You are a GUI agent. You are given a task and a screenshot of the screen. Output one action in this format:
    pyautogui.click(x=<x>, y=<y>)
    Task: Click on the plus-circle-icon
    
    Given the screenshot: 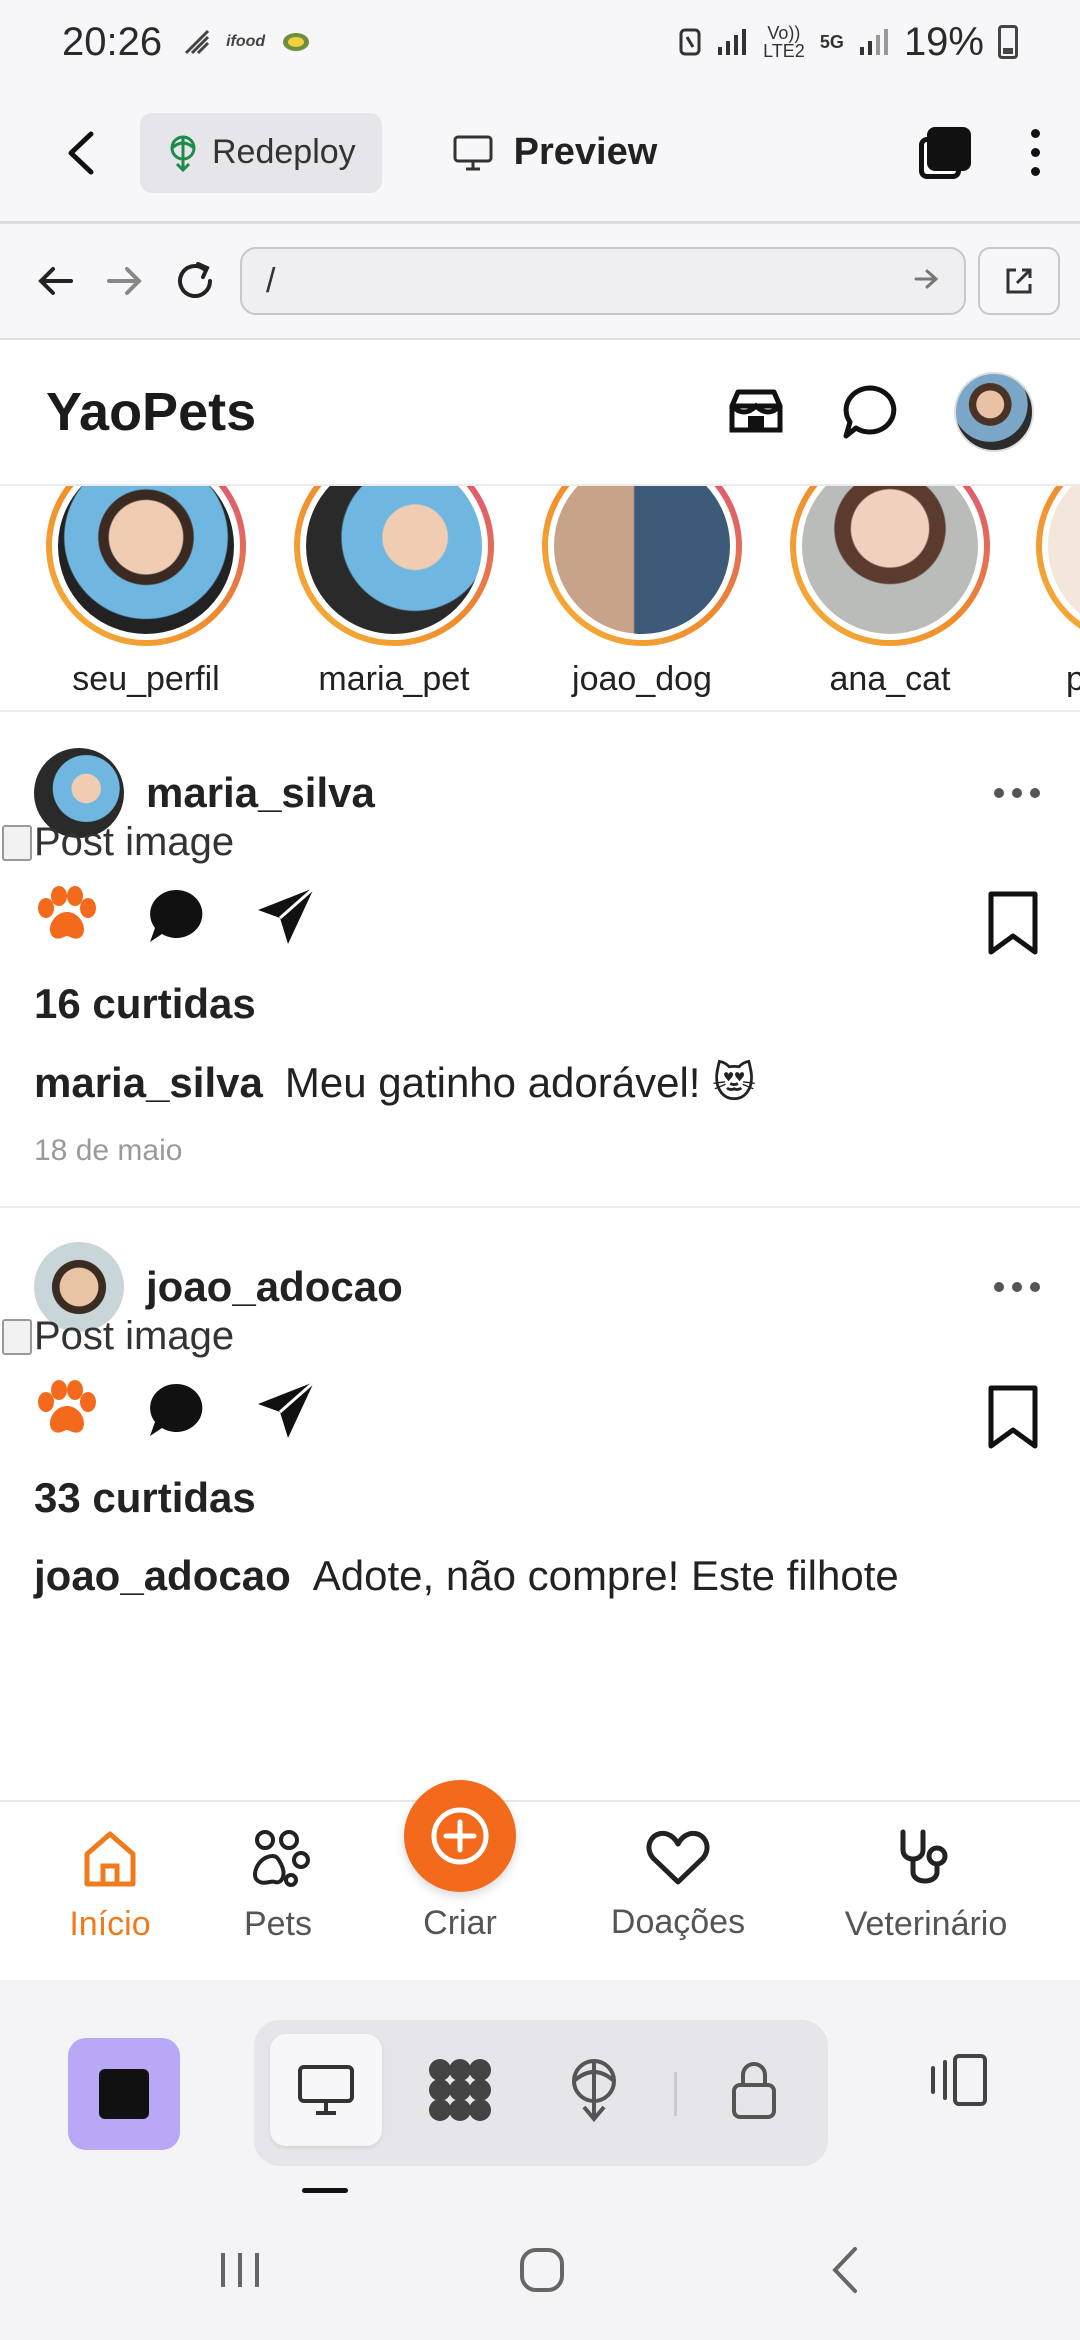 What is the action you would take?
    pyautogui.click(x=460, y=1836)
    